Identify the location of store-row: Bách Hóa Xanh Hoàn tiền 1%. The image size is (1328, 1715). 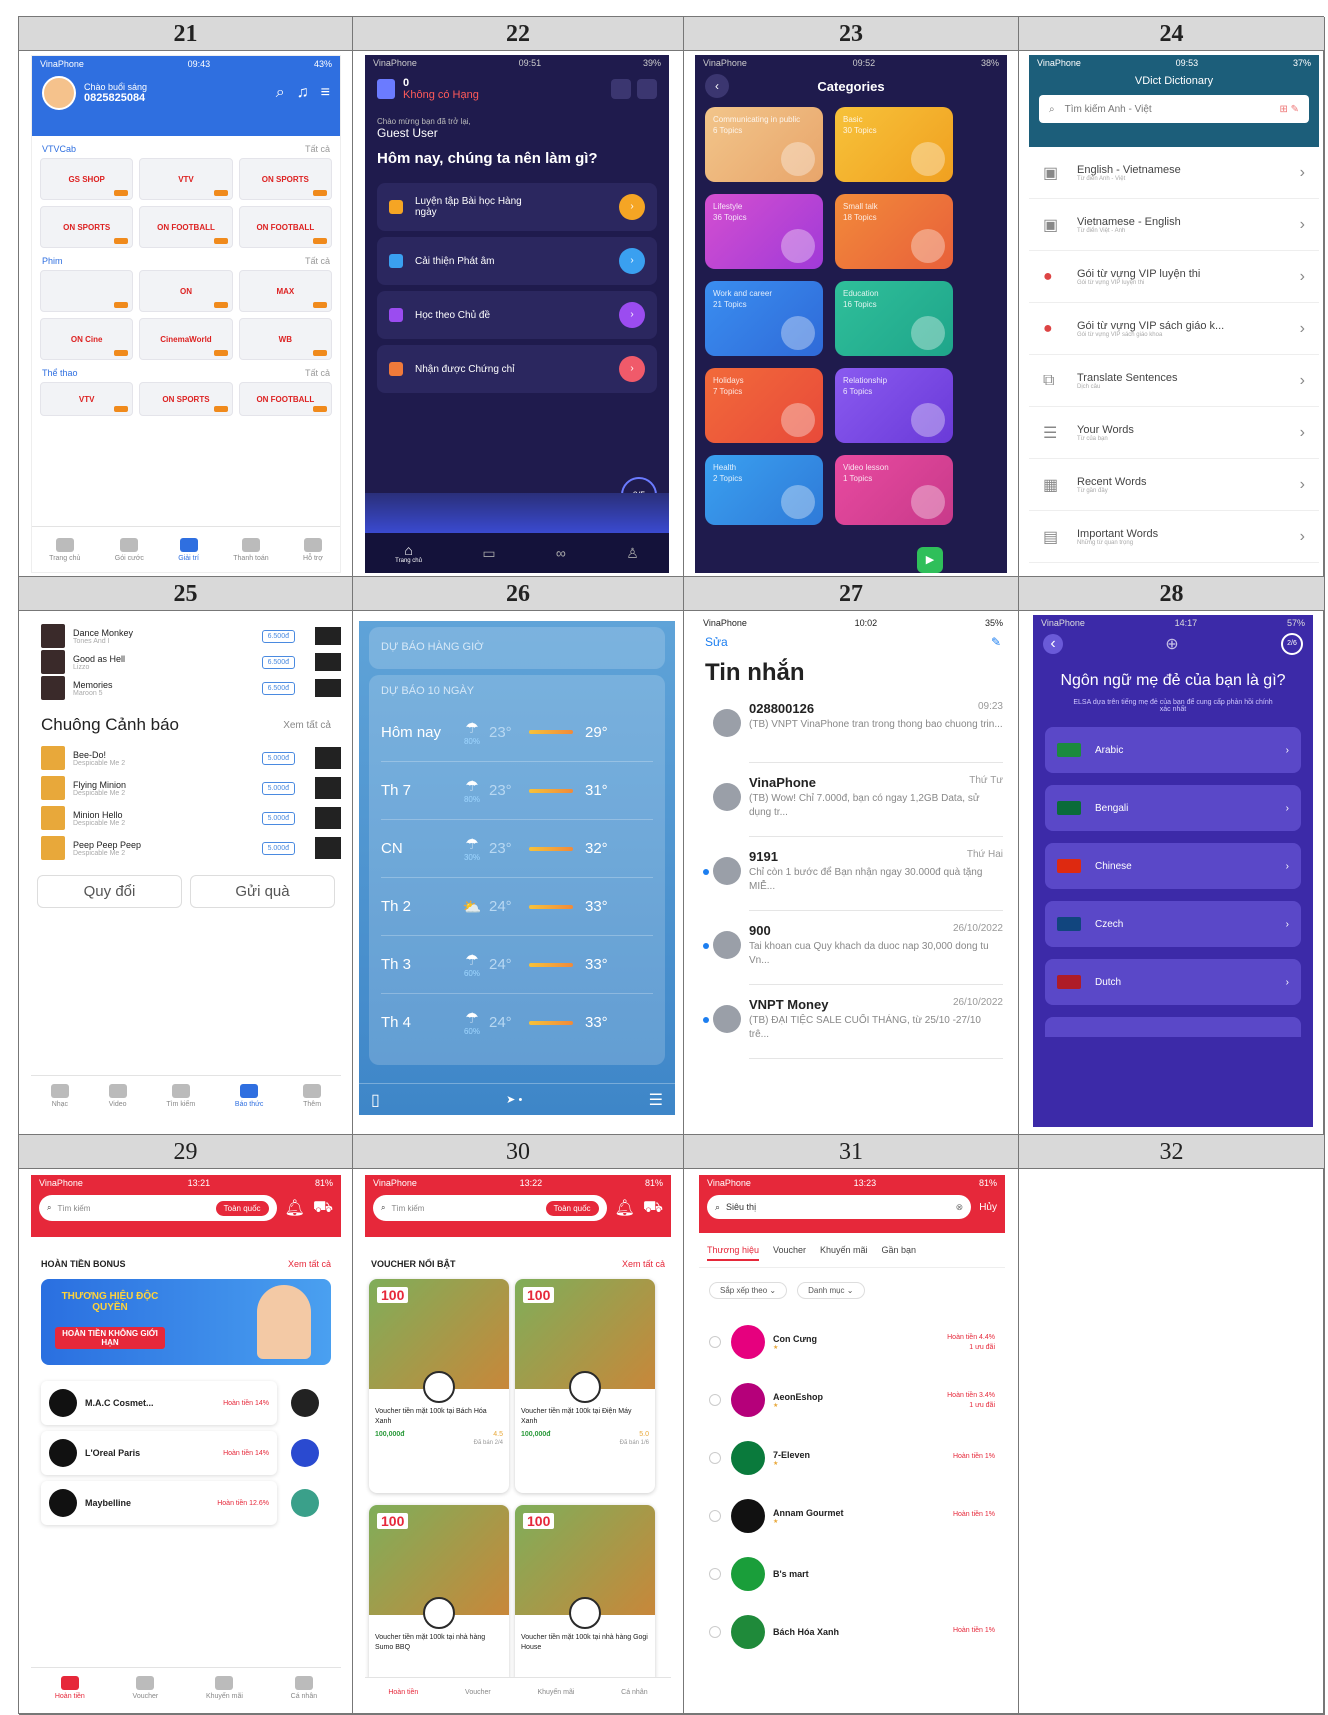
(852, 1632).